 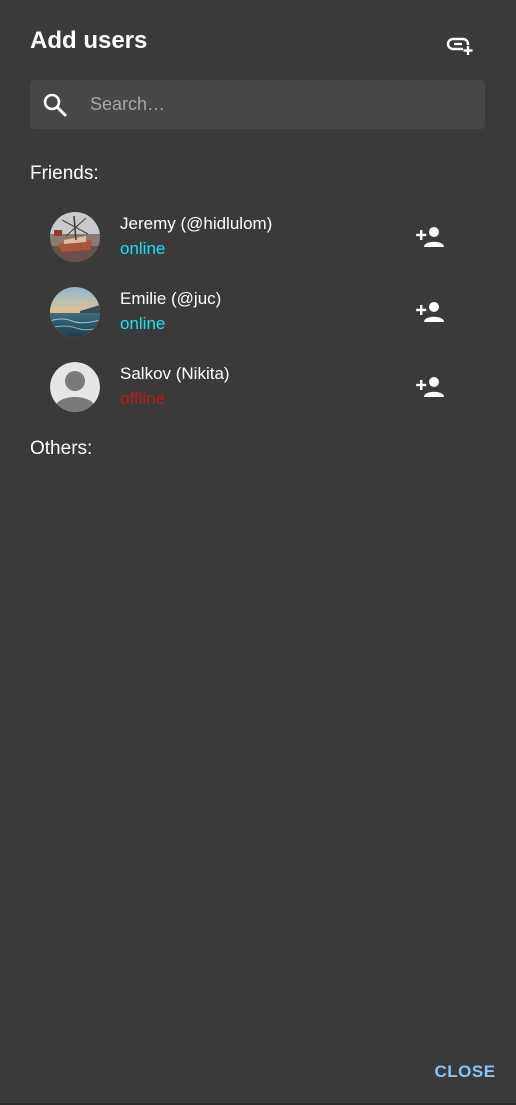 I want to click on sunset-sea-photo-avatar, so click(x=75, y=312).